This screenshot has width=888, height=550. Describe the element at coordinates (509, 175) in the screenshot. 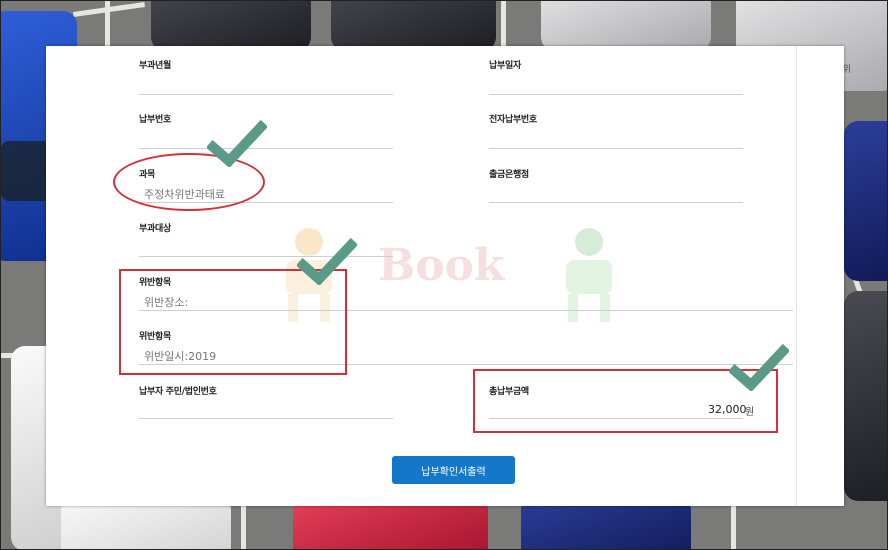

I see `field-label-withdrawal-bank: 출금은행점` at that location.